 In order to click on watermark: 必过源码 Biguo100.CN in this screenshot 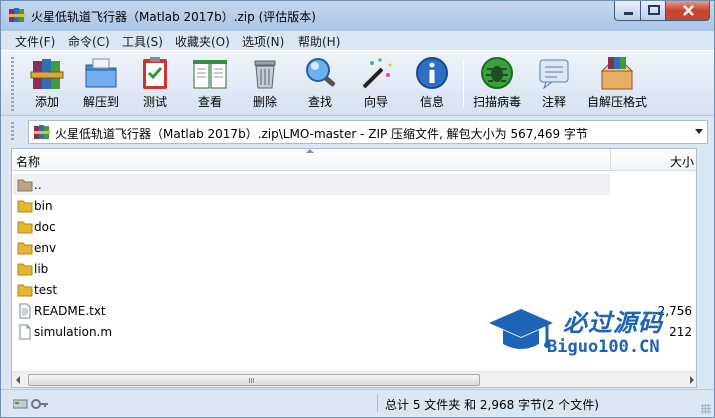, I will do `click(587, 333)`.